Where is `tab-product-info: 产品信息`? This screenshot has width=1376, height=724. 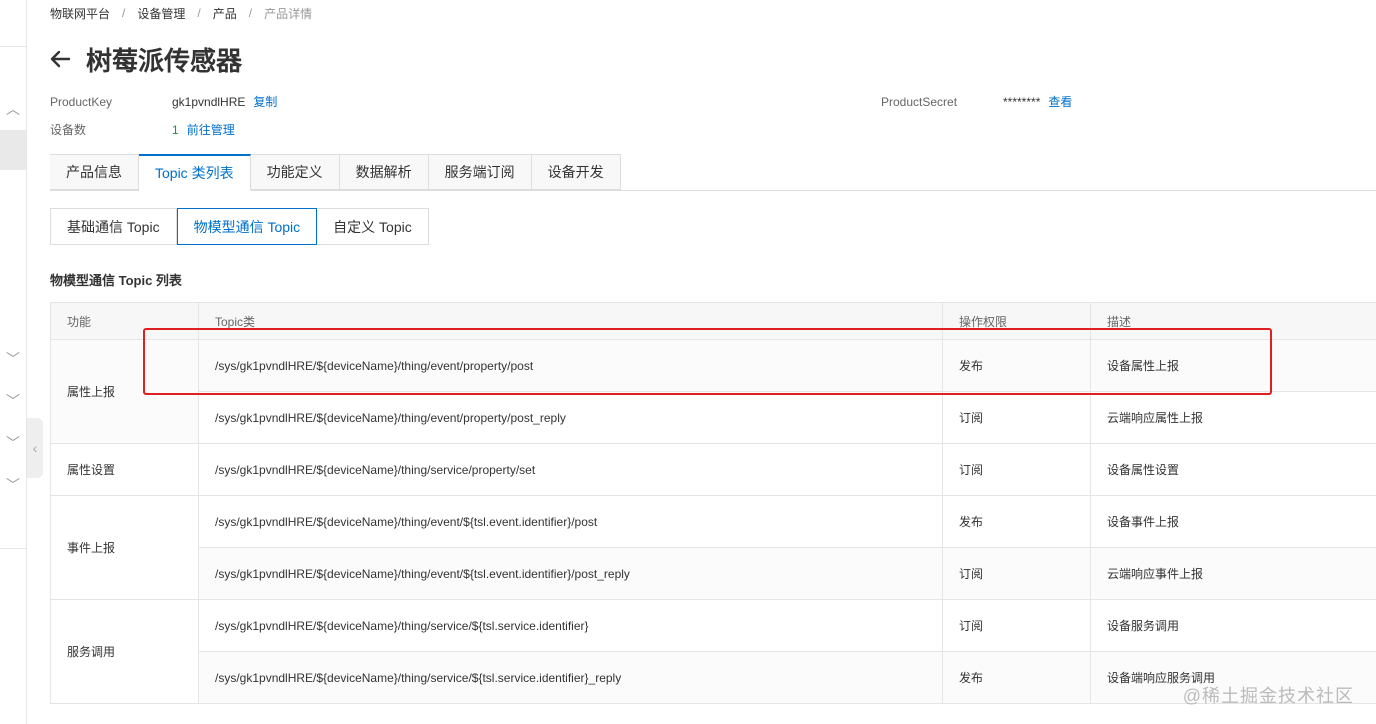 tab-product-info: 产品信息 is located at coordinates (94, 172).